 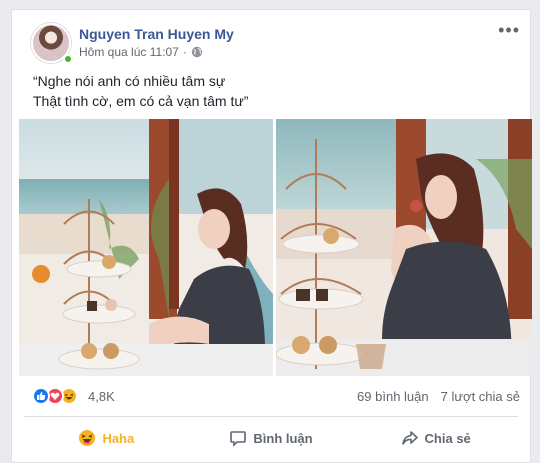 I want to click on post-meta: Hôm qua lúc 11:07 ·, so click(x=141, y=52).